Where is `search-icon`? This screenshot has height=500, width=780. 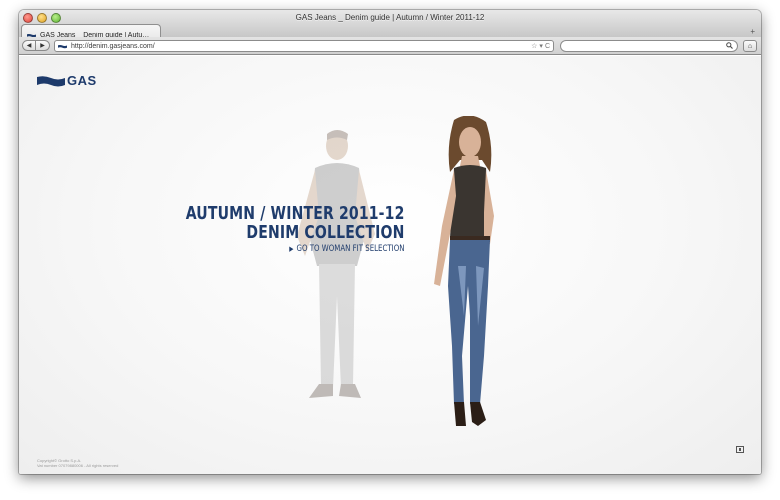 search-icon is located at coordinates (729, 46).